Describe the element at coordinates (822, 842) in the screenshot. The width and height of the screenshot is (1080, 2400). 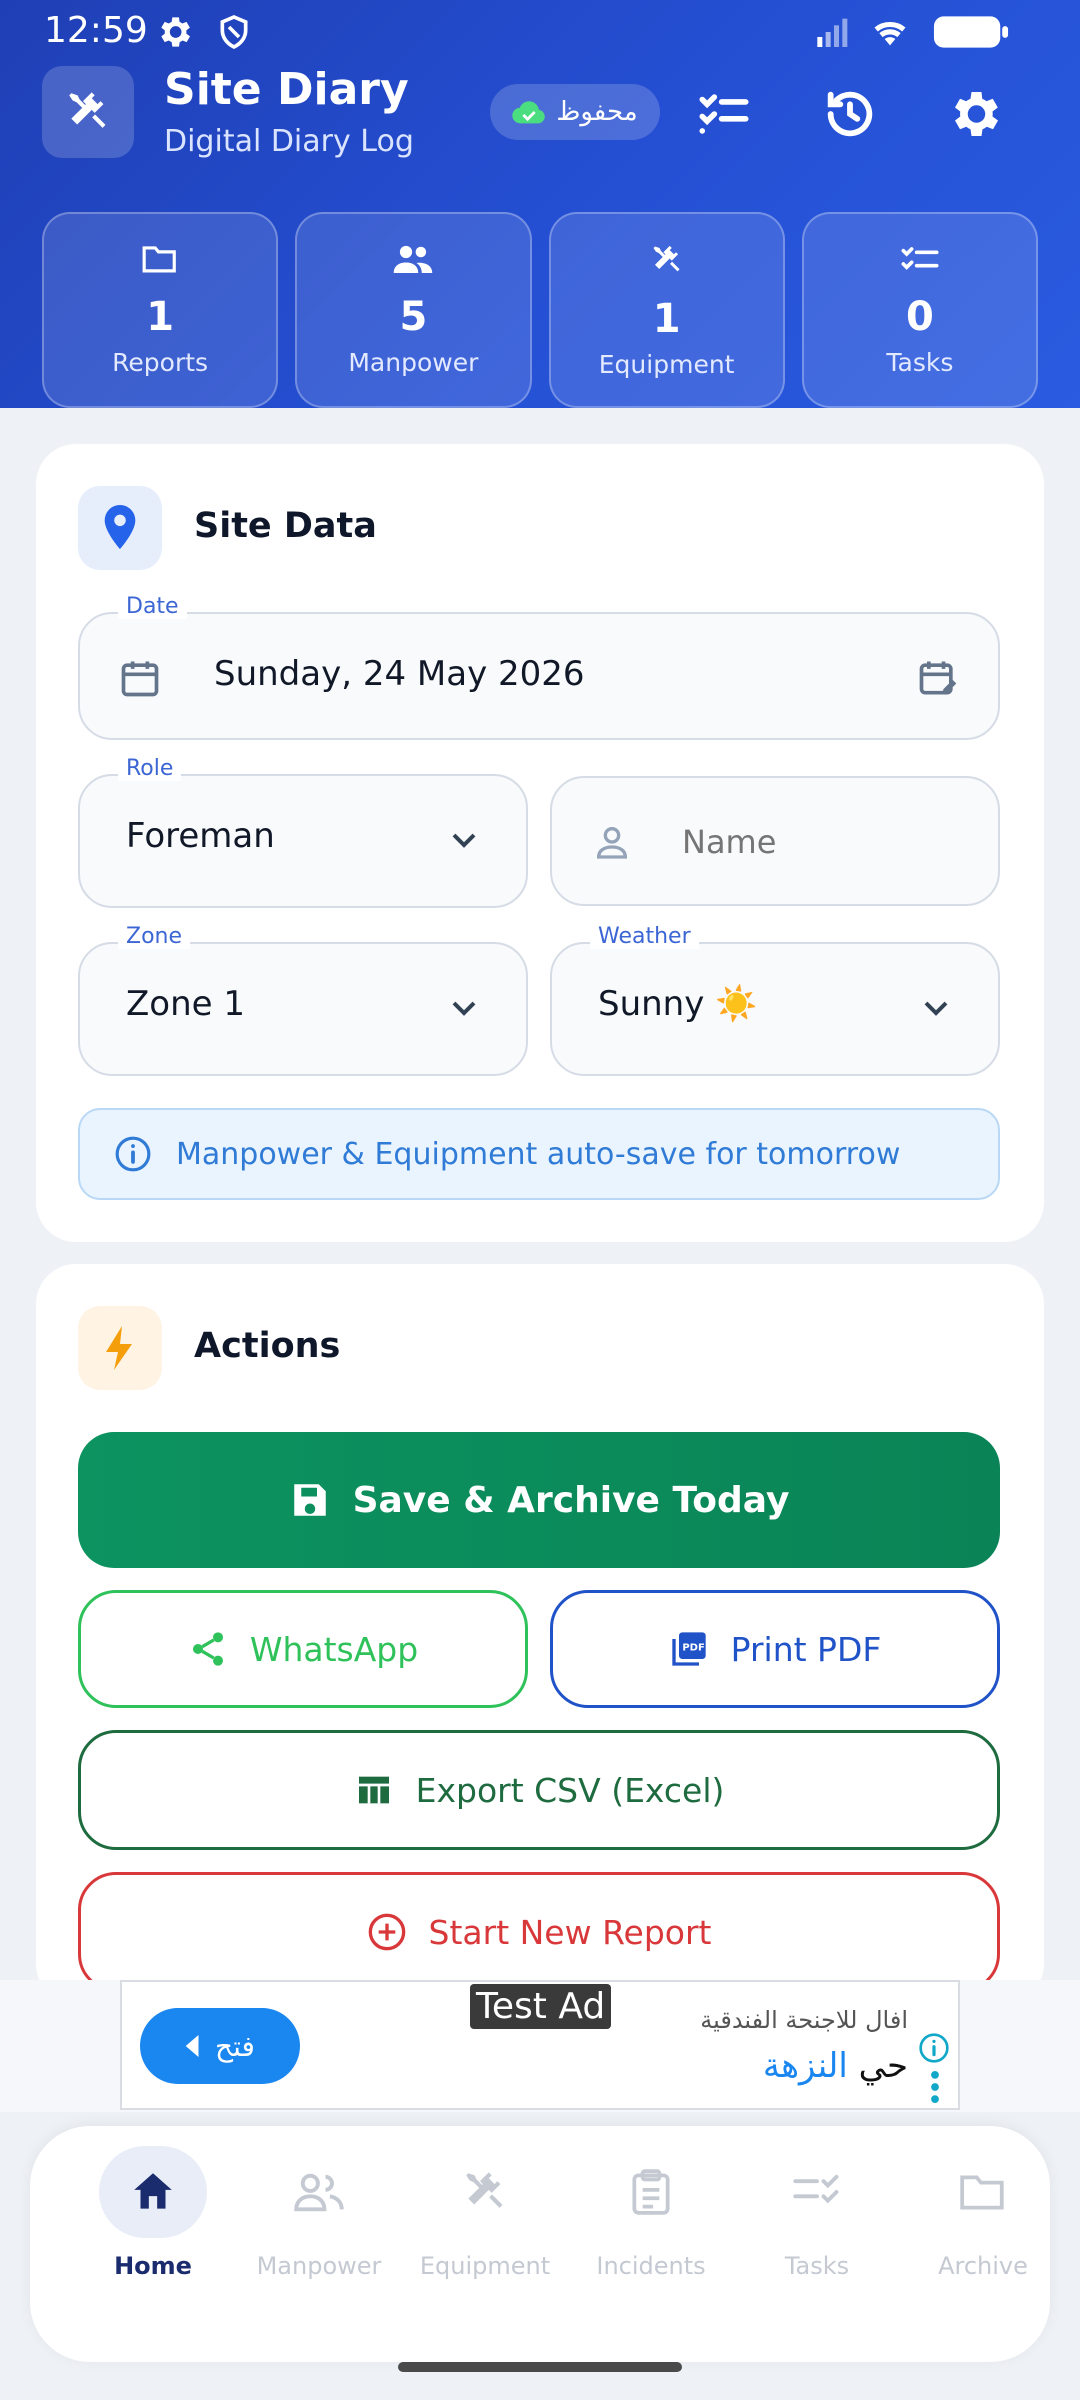
I see `name-input` at that location.